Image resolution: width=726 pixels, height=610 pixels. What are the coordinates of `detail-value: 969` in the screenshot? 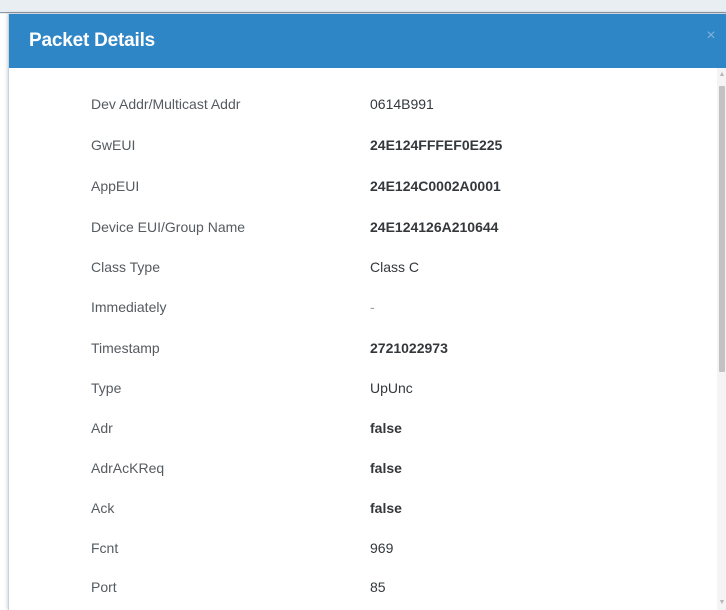 It's located at (382, 548).